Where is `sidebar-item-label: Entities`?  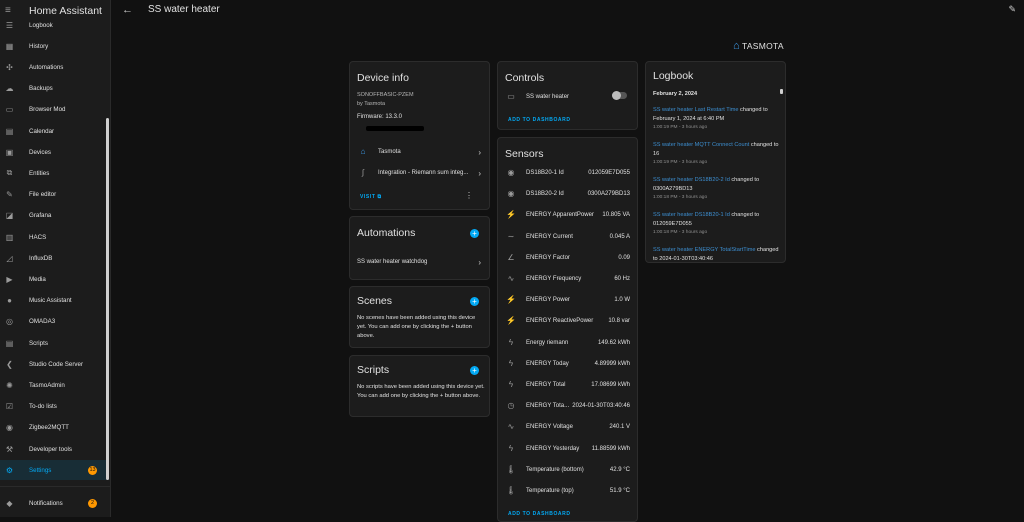 sidebar-item-label: Entities is located at coordinates (39, 173).